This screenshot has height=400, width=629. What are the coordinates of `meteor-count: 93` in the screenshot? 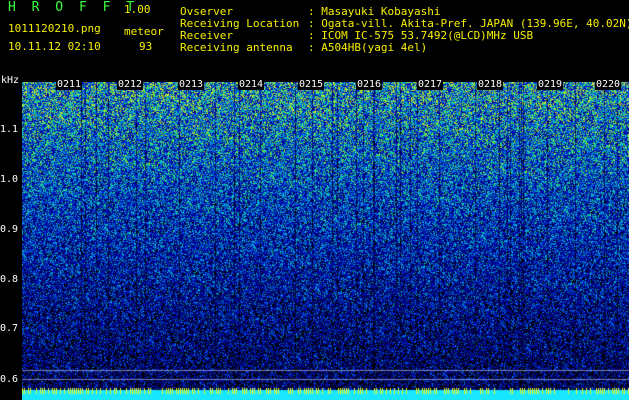 It's located at (146, 46).